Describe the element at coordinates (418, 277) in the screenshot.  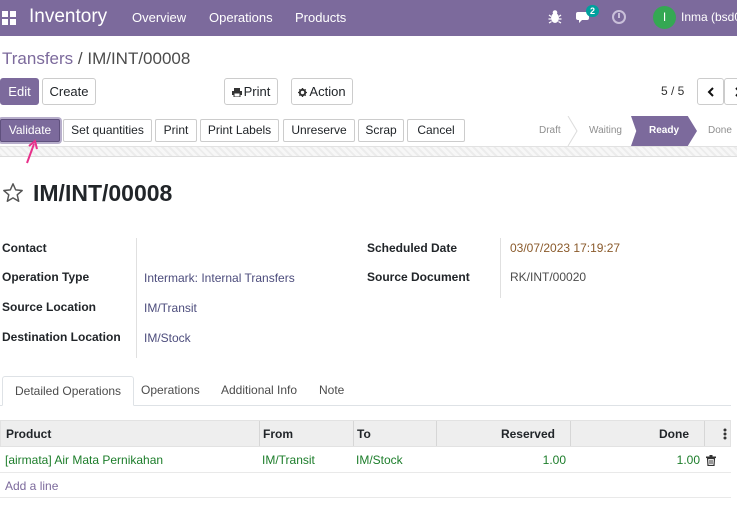
I see `source-document-label: Source Document` at that location.